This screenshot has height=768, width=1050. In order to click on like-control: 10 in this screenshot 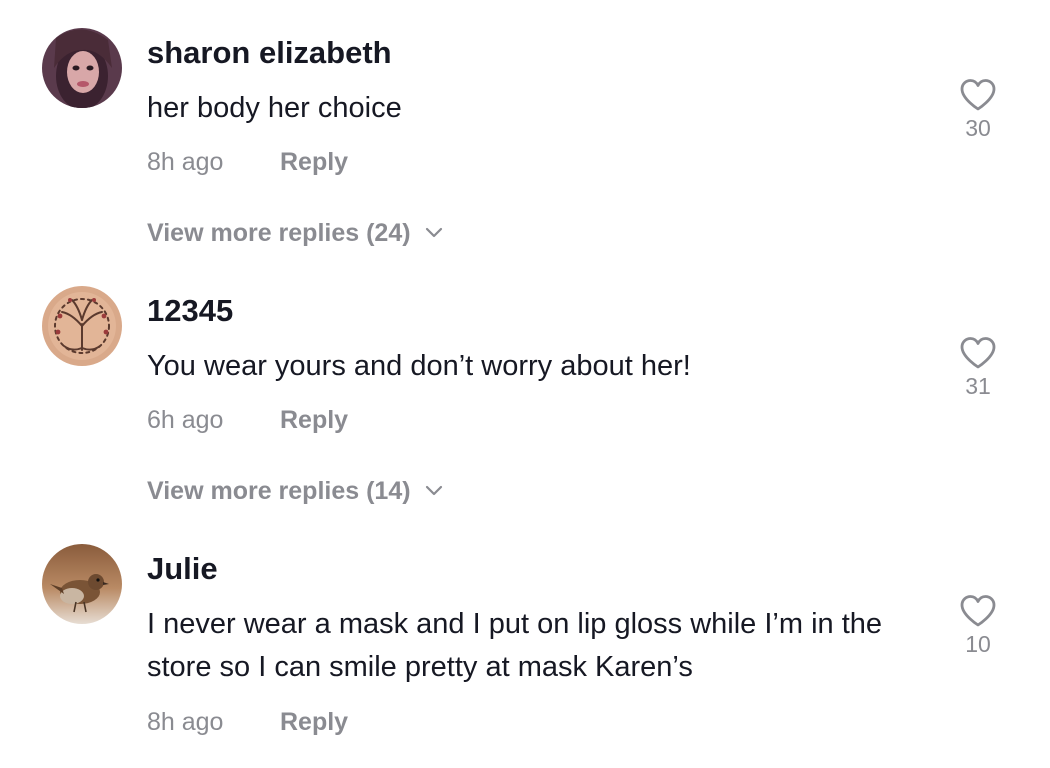, I will do `click(978, 626)`.